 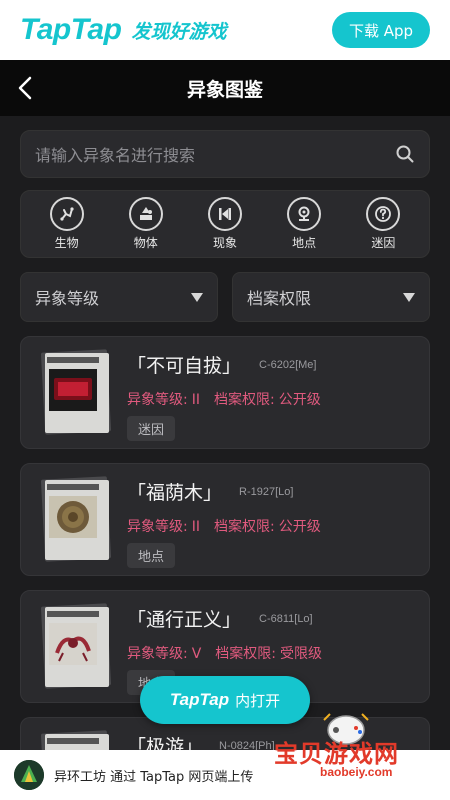 I want to click on anomaly-card: 「福荫木」 R-1927[Lo] 异象等级: II 档案权限: 公开级 地点, so click(x=225, y=519).